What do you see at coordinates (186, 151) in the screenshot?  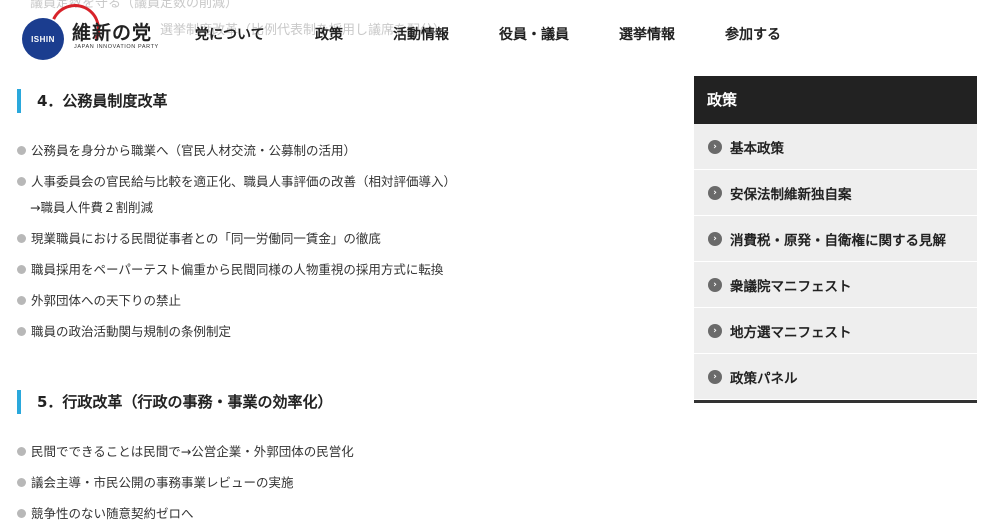 I see `list-item: 公務員を身分から職業へ（官民人材交流・公募制の活用）` at bounding box center [186, 151].